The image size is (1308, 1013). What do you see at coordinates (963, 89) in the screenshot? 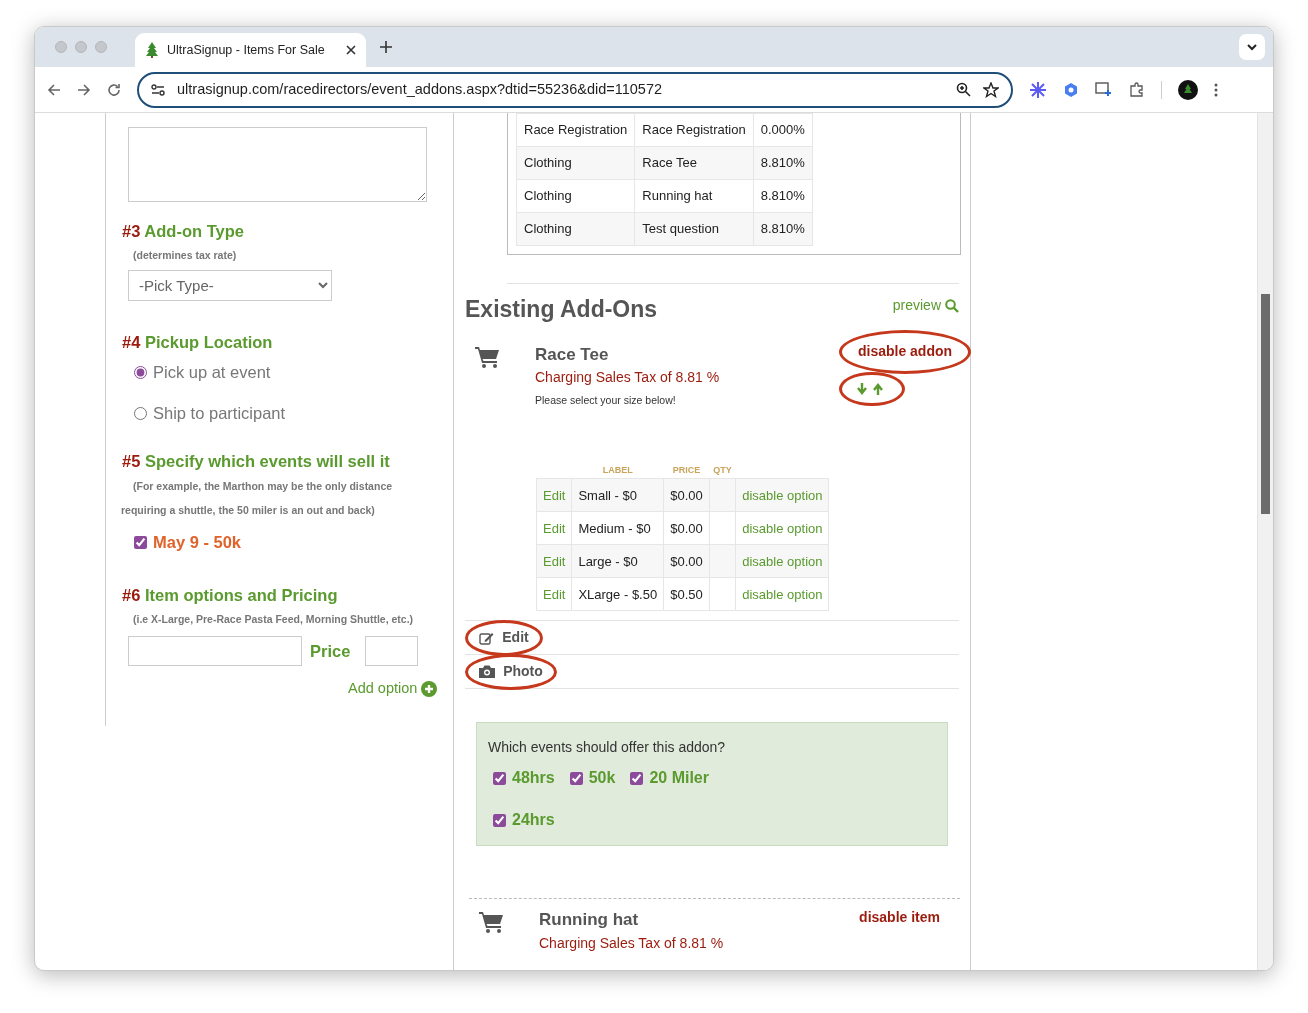
I see `zoom-icon` at bounding box center [963, 89].